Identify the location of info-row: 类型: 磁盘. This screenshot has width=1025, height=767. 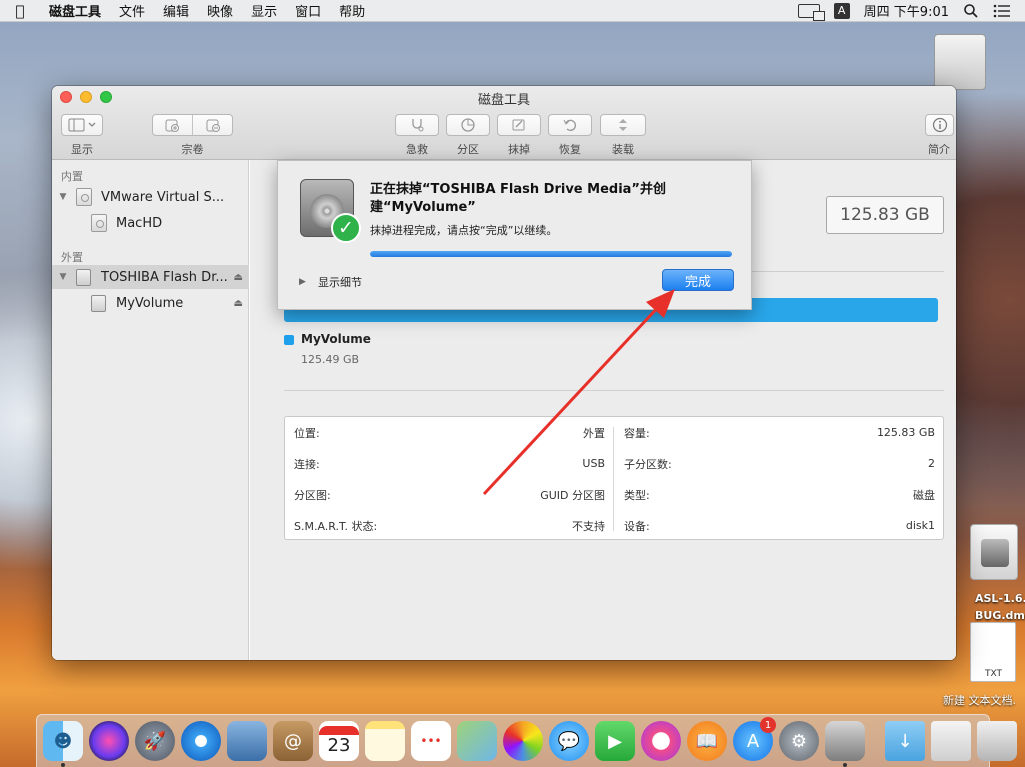
(780, 494).